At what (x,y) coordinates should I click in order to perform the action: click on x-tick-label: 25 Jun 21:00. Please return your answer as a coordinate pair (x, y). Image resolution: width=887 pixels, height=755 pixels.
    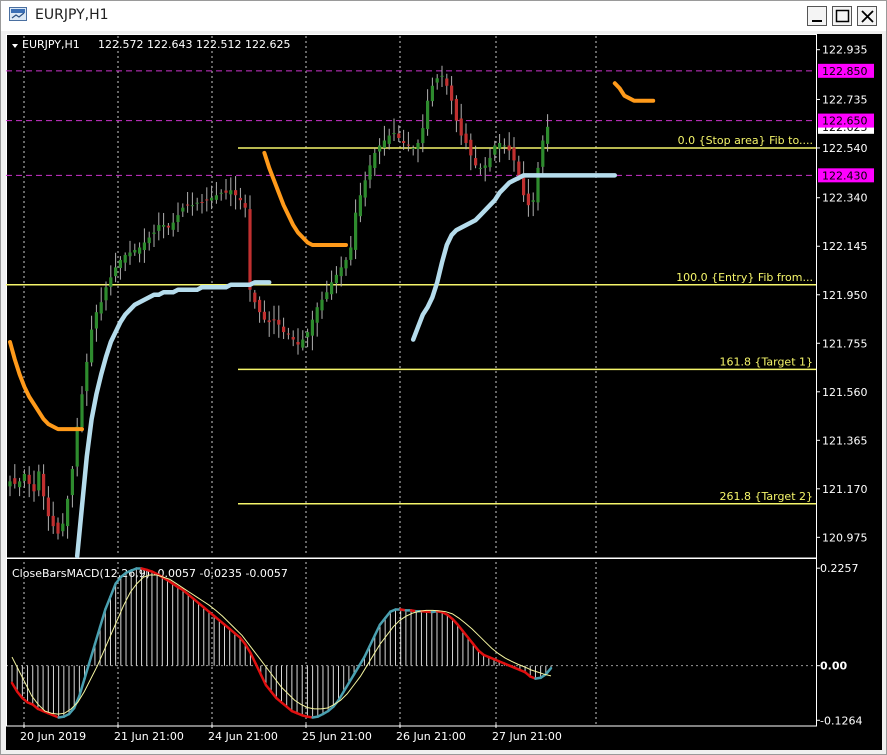
    Looking at the image, I should click on (337, 736).